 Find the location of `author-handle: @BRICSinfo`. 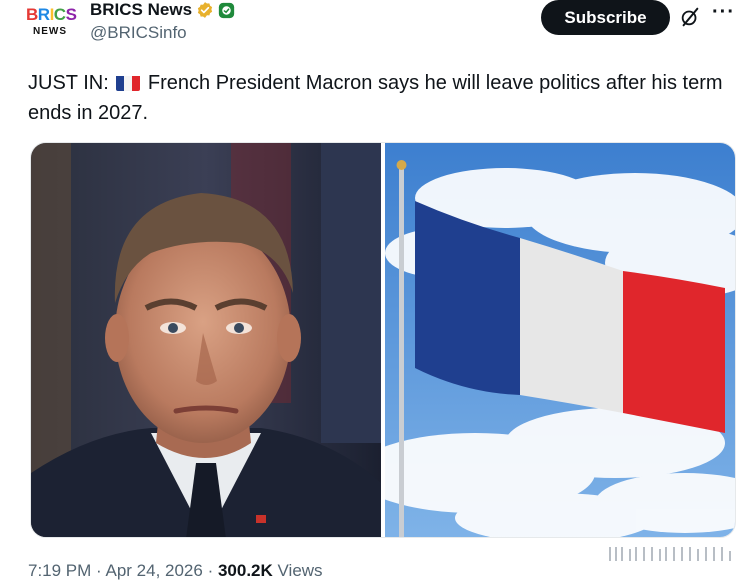

author-handle: @BRICSinfo is located at coordinates (138, 33).